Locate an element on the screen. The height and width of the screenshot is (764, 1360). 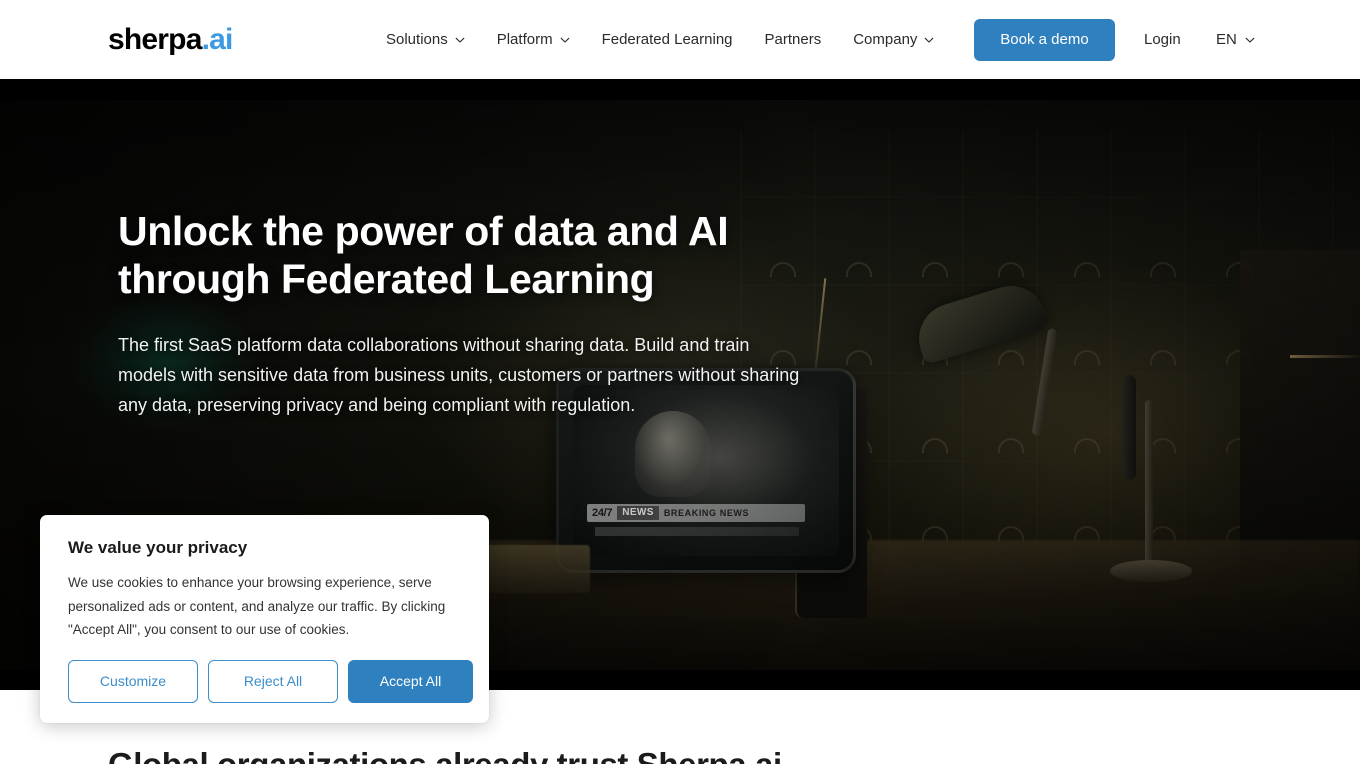
background-microphone is located at coordinates (1129, 427).